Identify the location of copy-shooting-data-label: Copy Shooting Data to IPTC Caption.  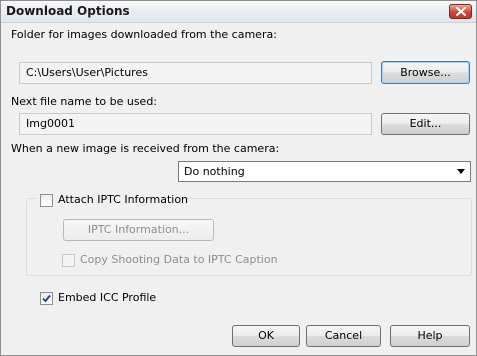
(179, 259).